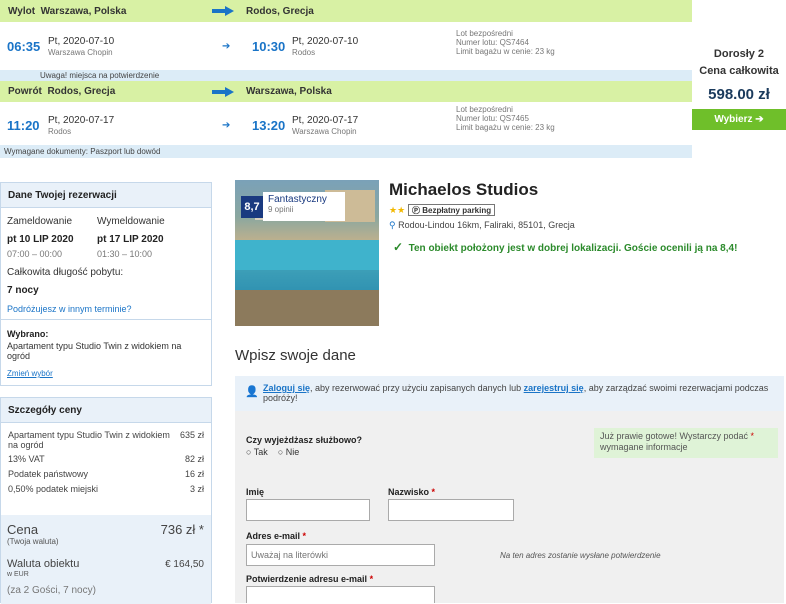 The width and height of the screenshot is (786, 604). What do you see at coordinates (346, 75) in the screenshot?
I see `outbound-note: Uwaga! miejsca na potwierdzenie` at bounding box center [346, 75].